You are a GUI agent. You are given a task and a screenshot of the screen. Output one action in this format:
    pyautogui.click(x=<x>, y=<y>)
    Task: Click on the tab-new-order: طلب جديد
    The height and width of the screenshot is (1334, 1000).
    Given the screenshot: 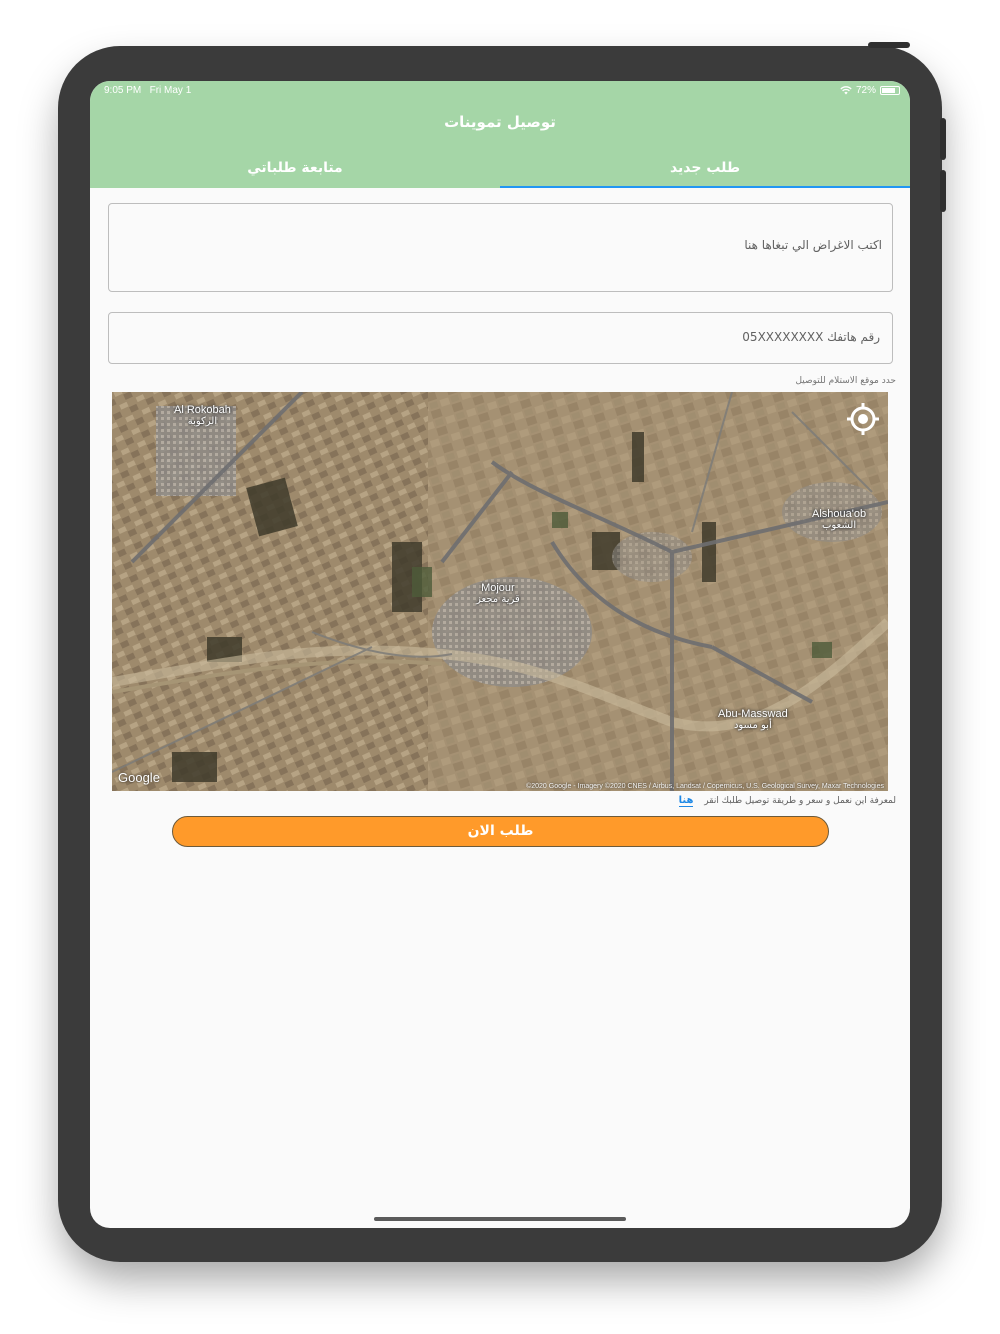 What is the action you would take?
    pyautogui.click(x=705, y=171)
    